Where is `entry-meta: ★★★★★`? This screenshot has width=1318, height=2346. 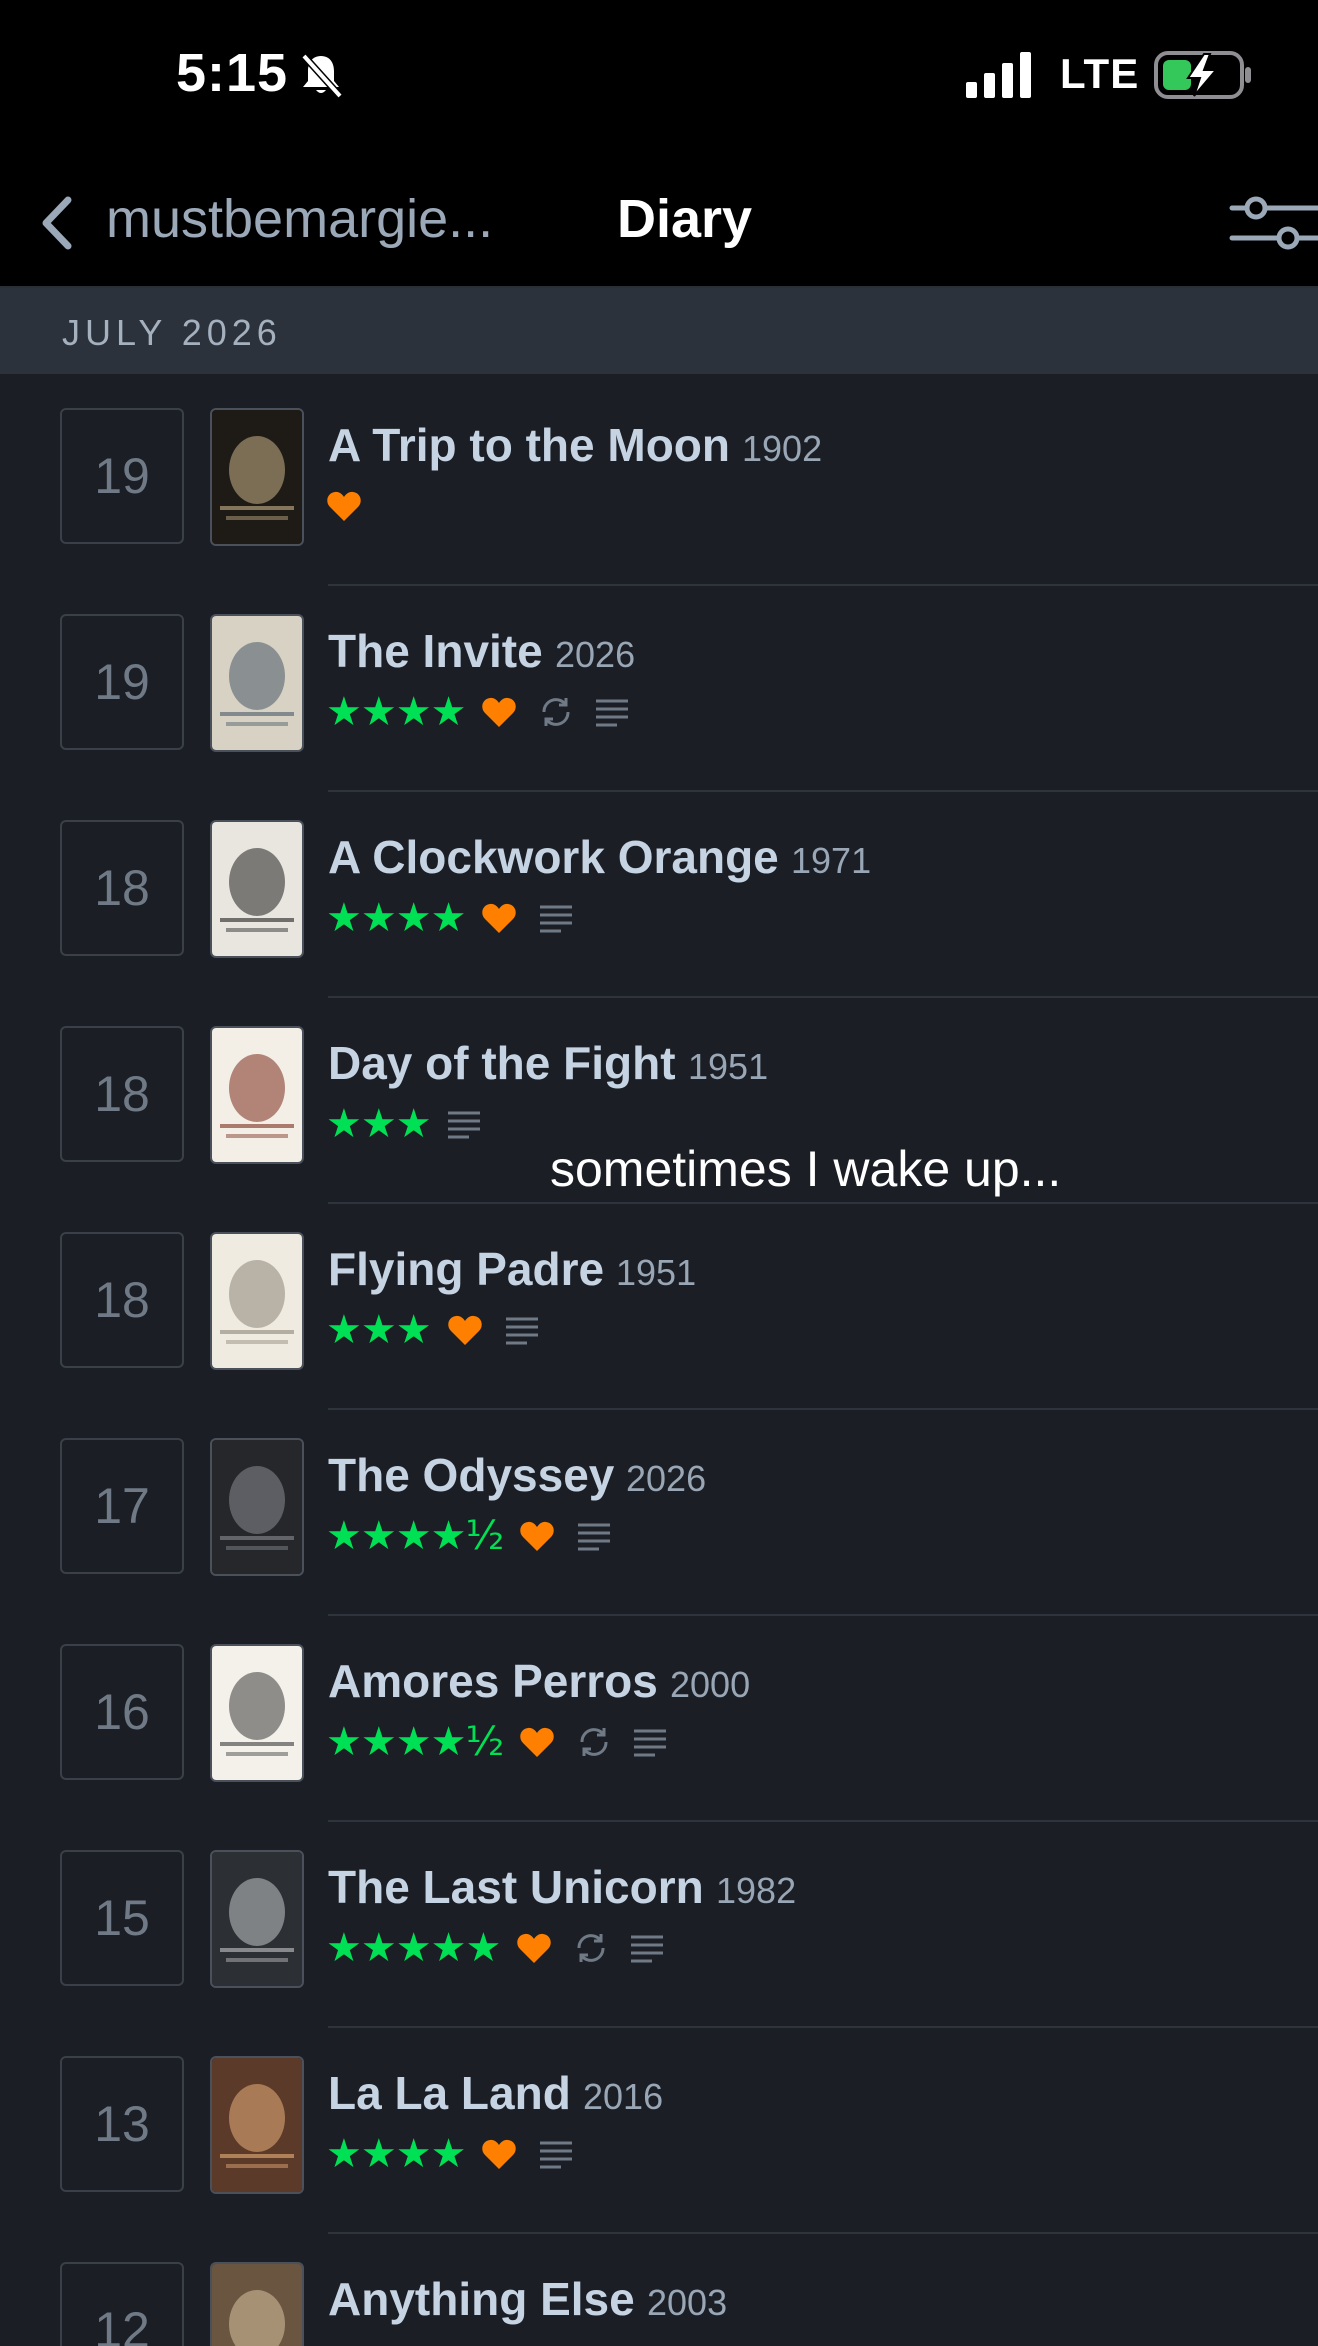
entry-meta: ★★★★★ is located at coordinates (506, 1948).